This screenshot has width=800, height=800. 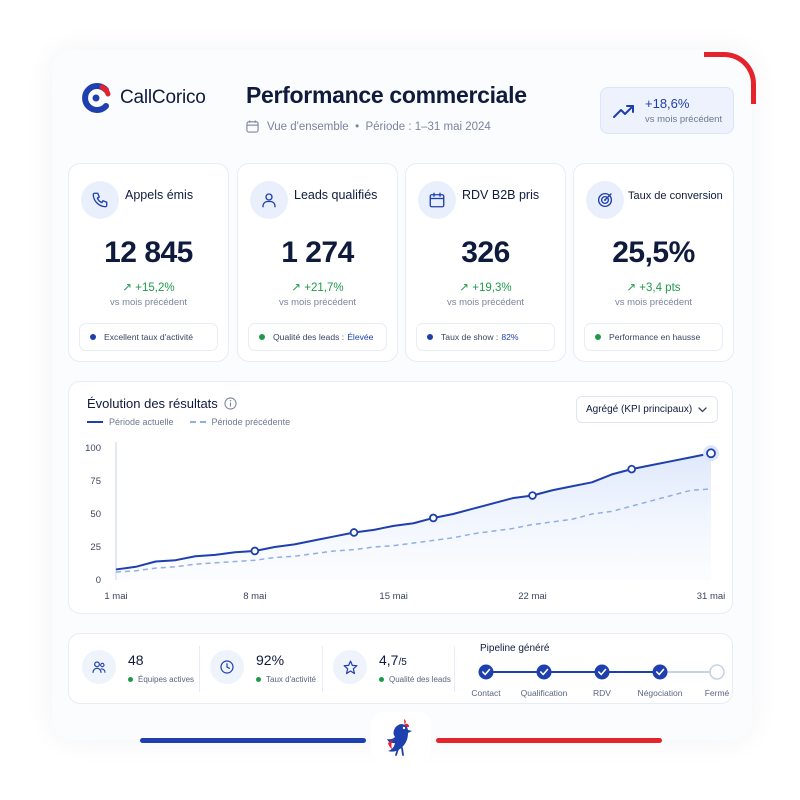 I want to click on pipeline-step-label: Qualification, so click(x=544, y=693).